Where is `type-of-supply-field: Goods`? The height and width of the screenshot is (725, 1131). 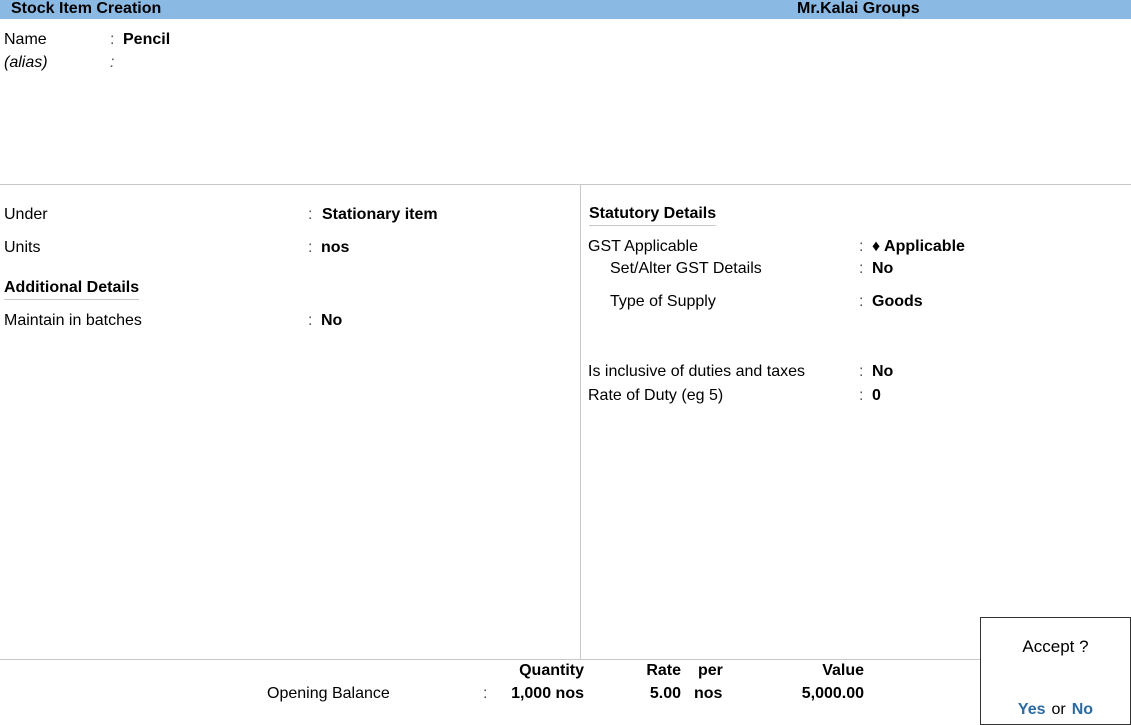
type-of-supply-field: Goods is located at coordinates (897, 302).